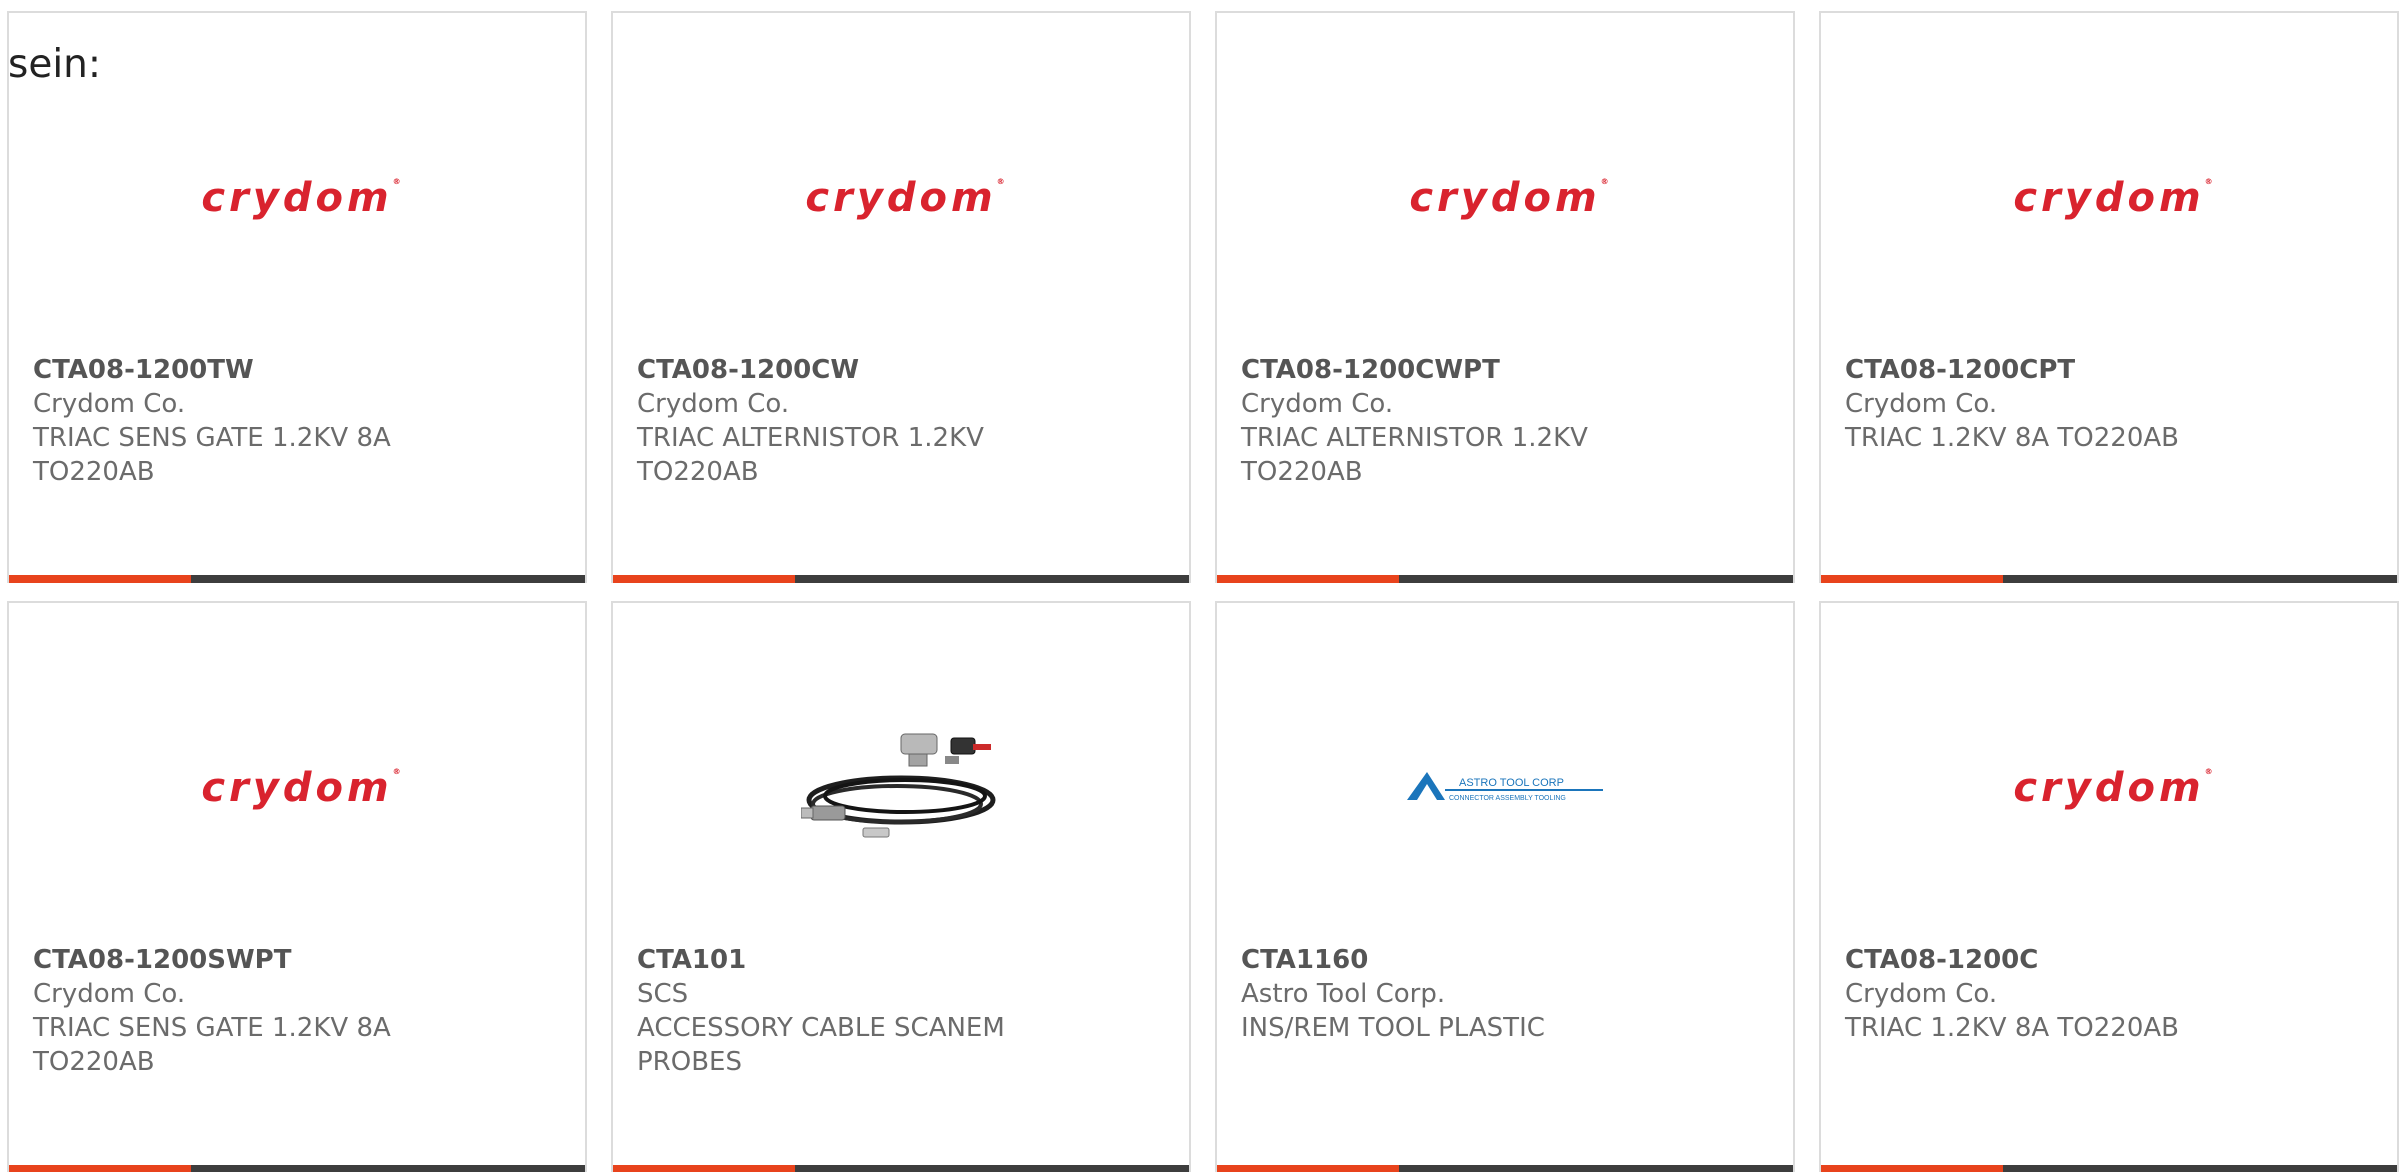  I want to click on coax-cable-image, so click(898, 785).